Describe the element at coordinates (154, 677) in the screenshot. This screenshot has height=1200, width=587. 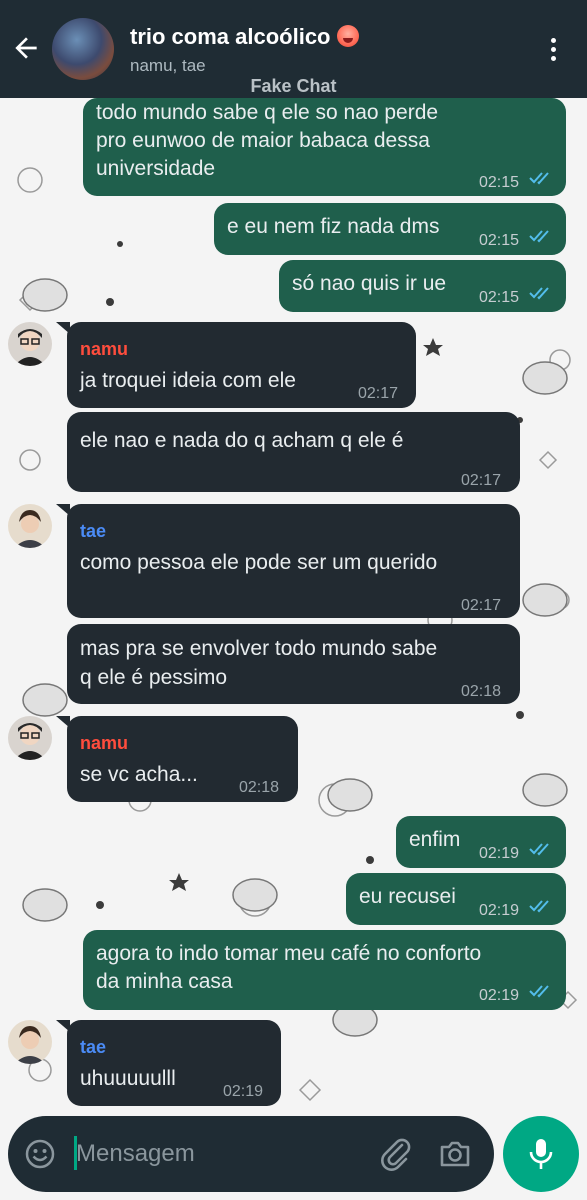
I see `message-line: q ele é pessimo` at that location.